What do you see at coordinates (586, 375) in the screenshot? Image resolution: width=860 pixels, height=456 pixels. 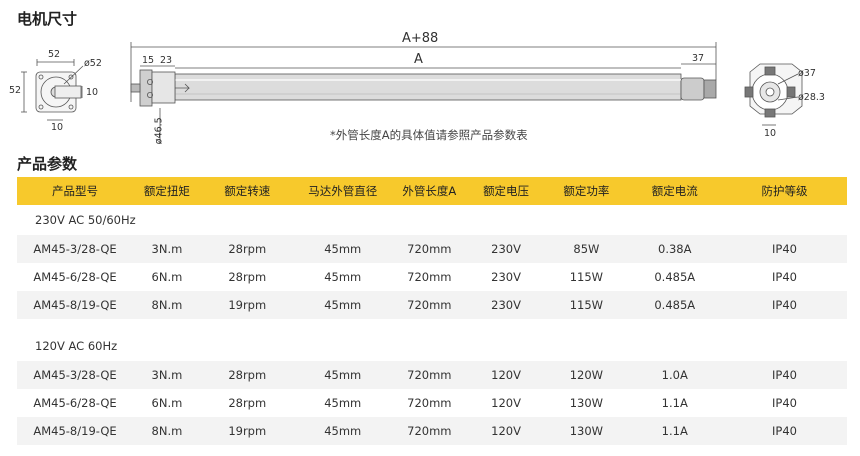 I see `cell-power: 120W` at bounding box center [586, 375].